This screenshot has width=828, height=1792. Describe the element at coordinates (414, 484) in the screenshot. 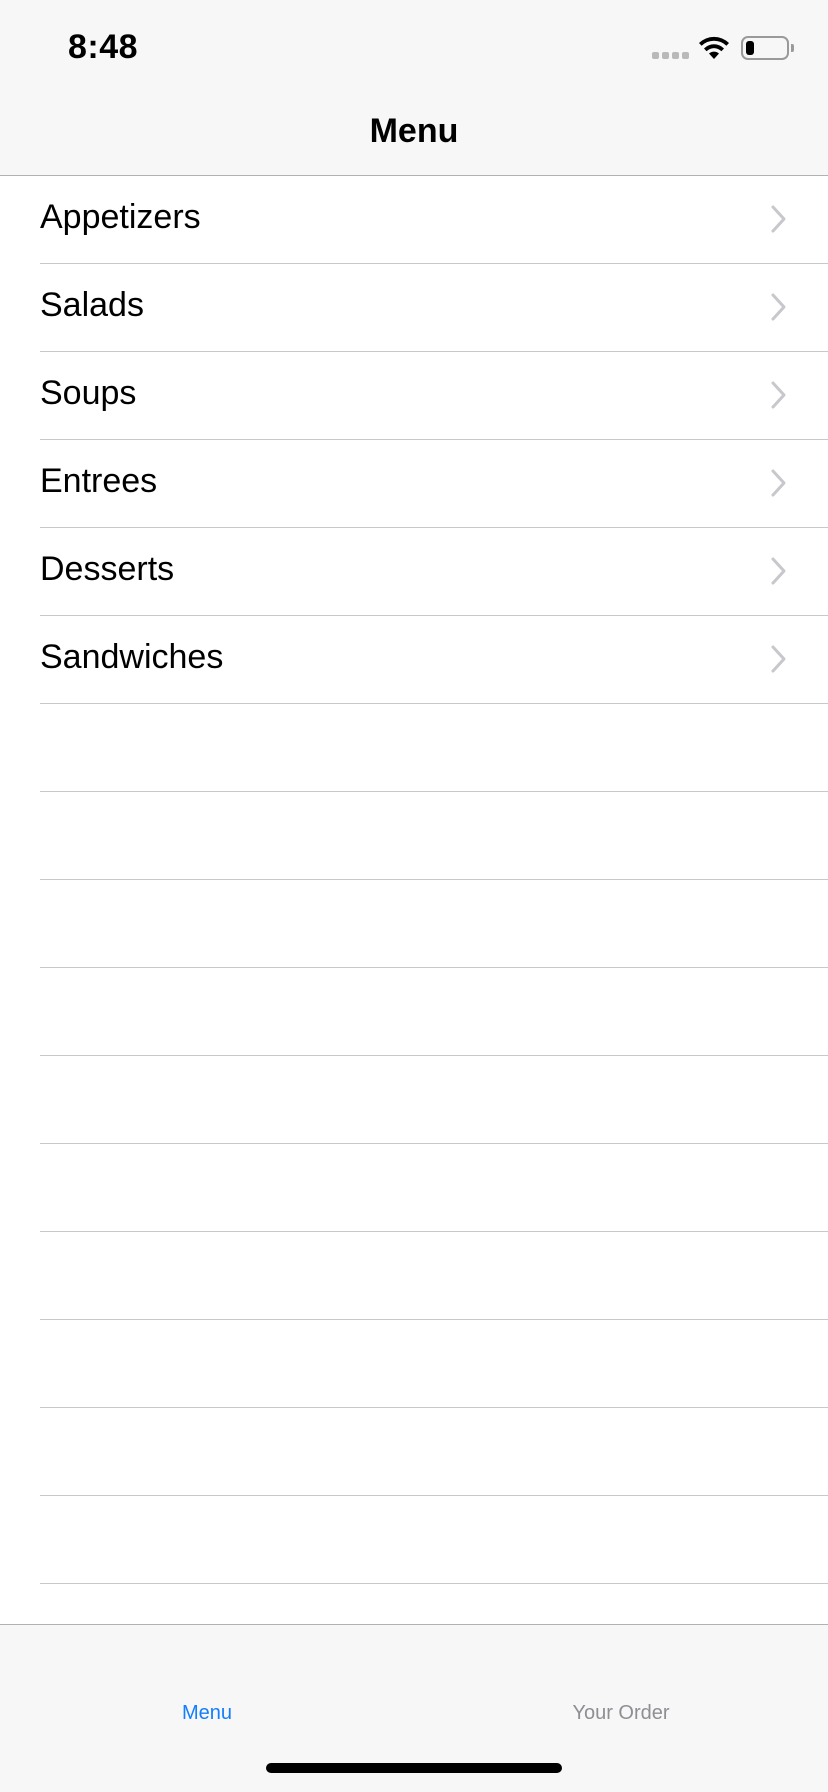

I see `list-item-entrees: Entrees` at that location.